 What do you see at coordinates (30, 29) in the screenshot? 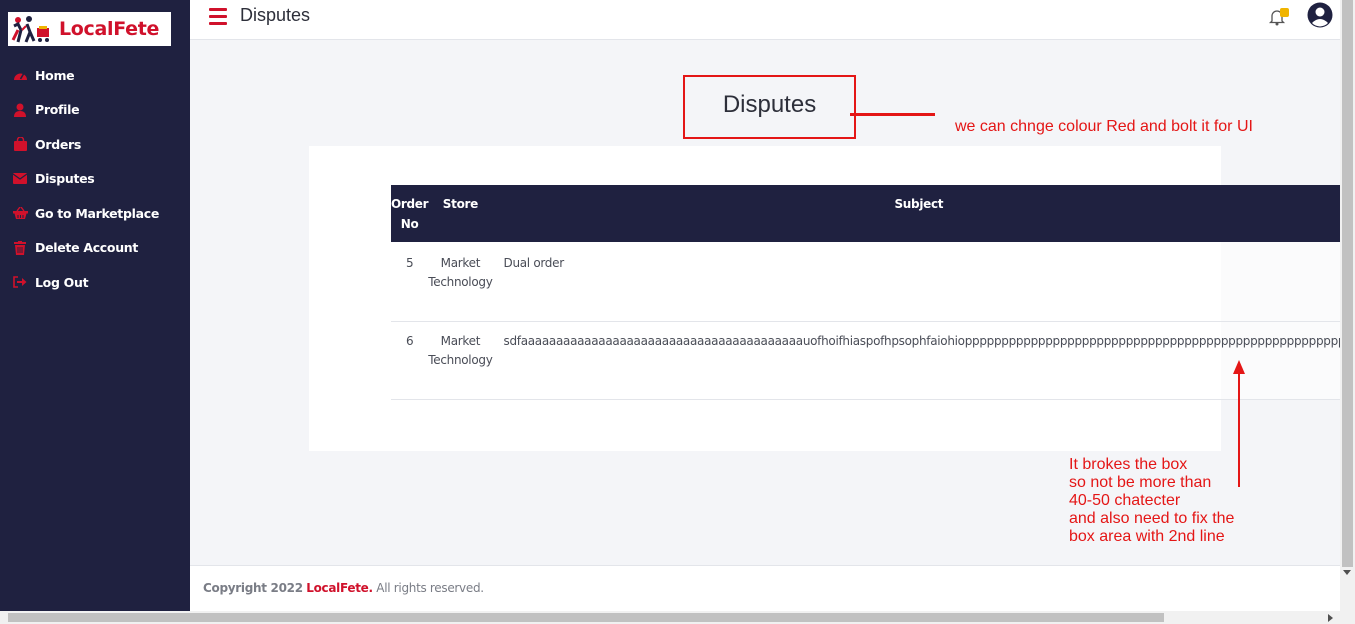
I see `logo-people-icon` at bounding box center [30, 29].